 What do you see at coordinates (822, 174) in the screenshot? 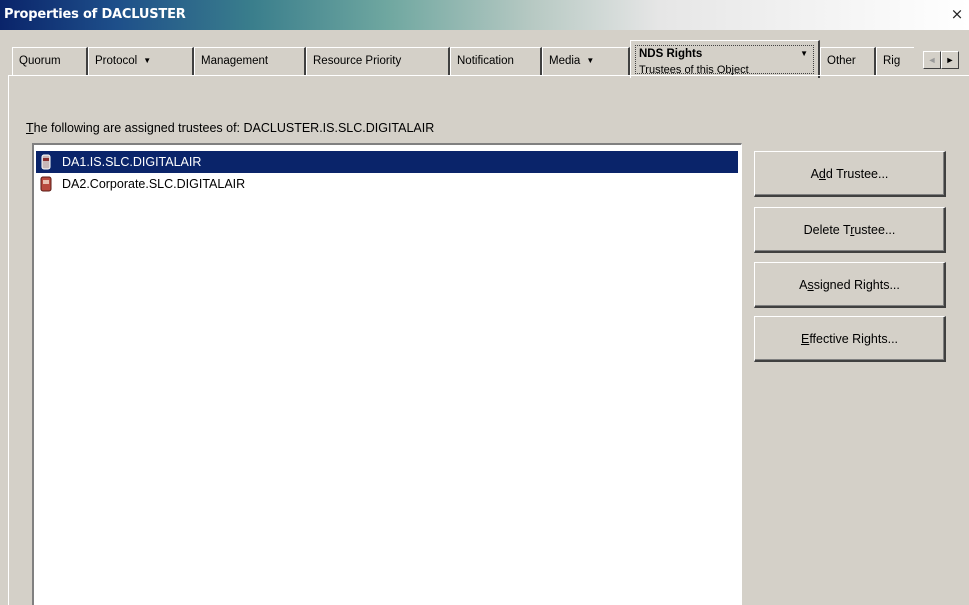
I see `mnemonic-char: d` at bounding box center [822, 174].